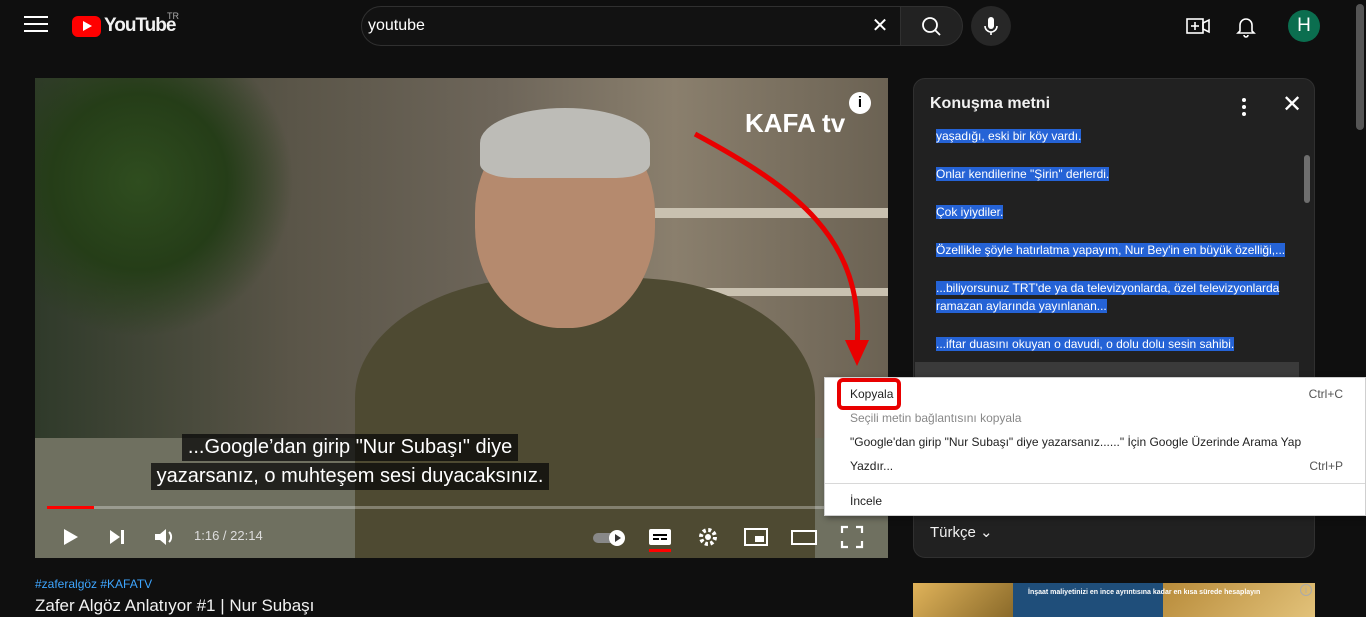 The width and height of the screenshot is (1366, 617). Describe the element at coordinates (1306, 590) in the screenshot. I see `ad-info-icon: i` at that location.